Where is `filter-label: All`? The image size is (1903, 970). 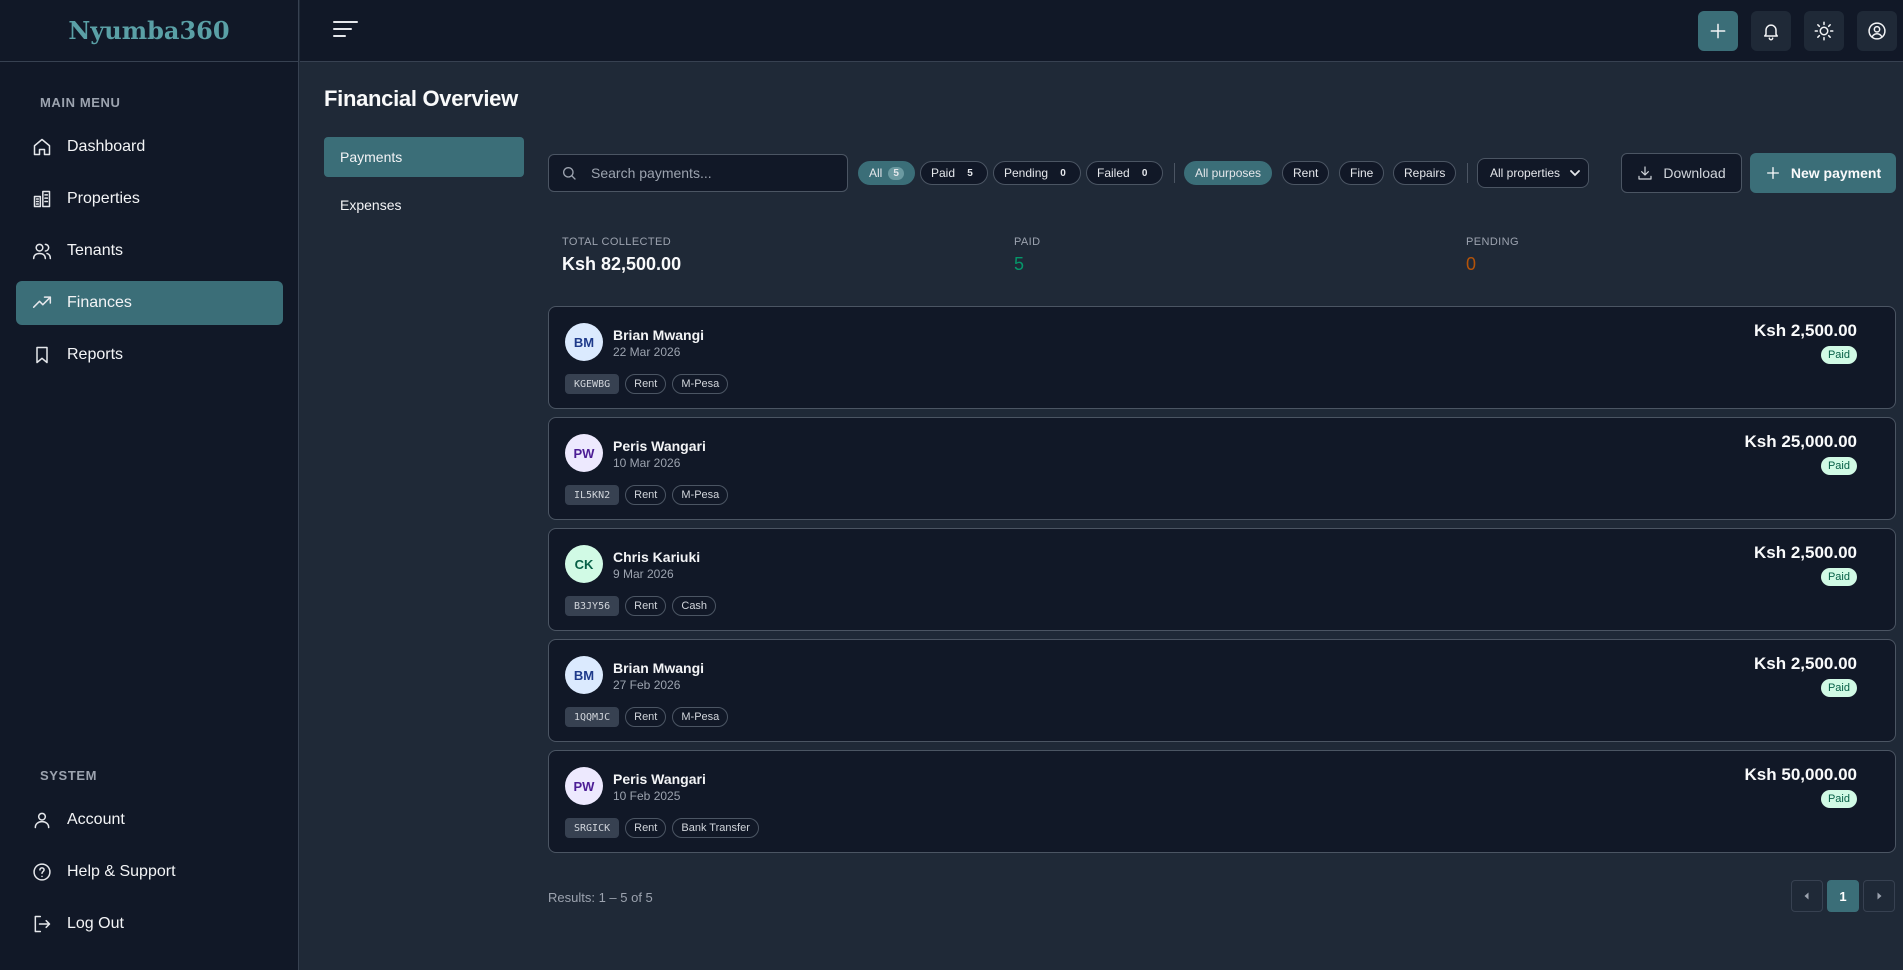
filter-label: All is located at coordinates (876, 173).